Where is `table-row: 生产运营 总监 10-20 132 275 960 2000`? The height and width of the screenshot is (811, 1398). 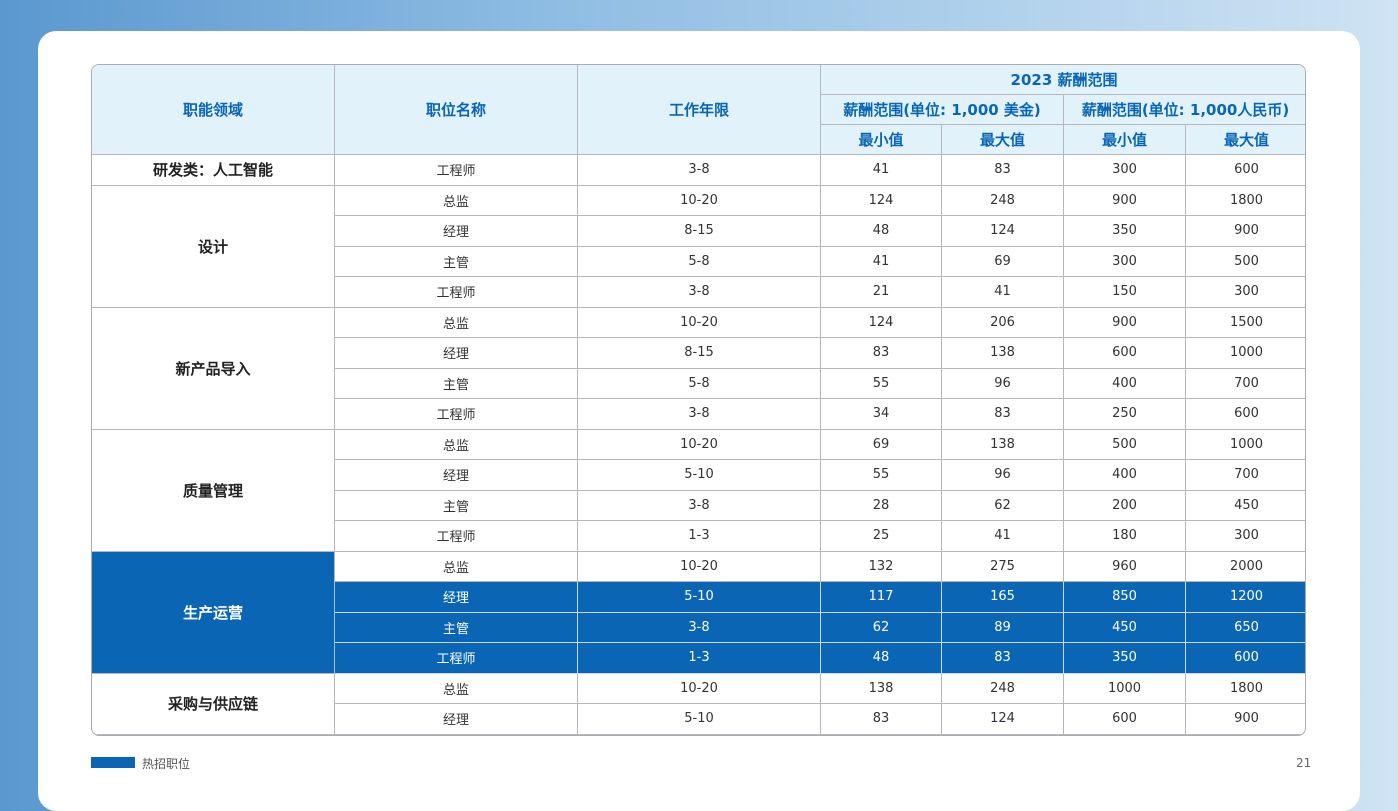
table-row: 生产运营 总监 10-20 132 275 960 2000 is located at coordinates (698, 612).